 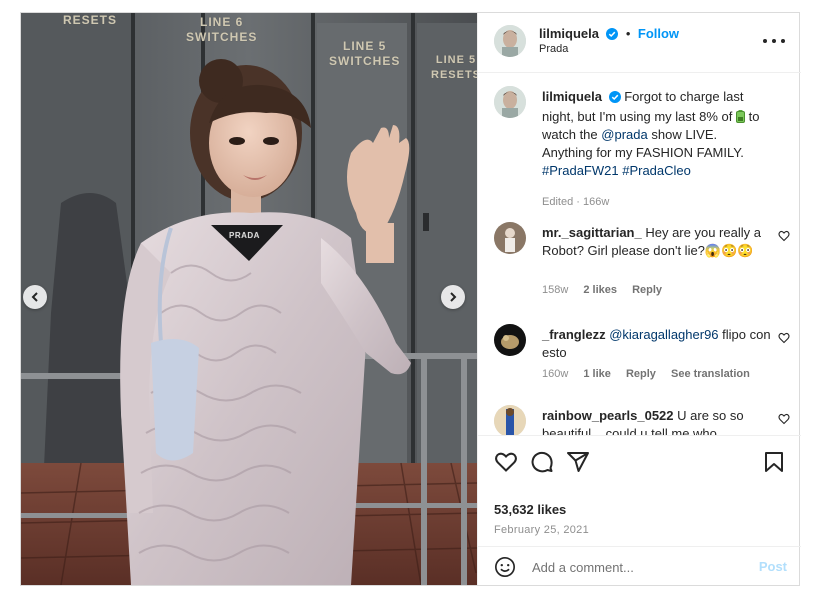 I want to click on battery-emoji, so click(x=740, y=116).